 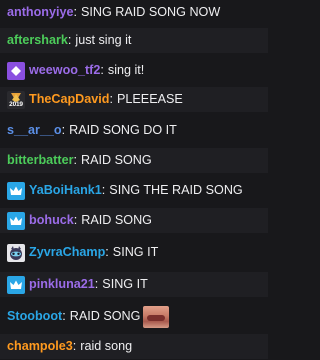 I want to click on chat-text: SING THE RAID SONG, so click(x=176, y=190).